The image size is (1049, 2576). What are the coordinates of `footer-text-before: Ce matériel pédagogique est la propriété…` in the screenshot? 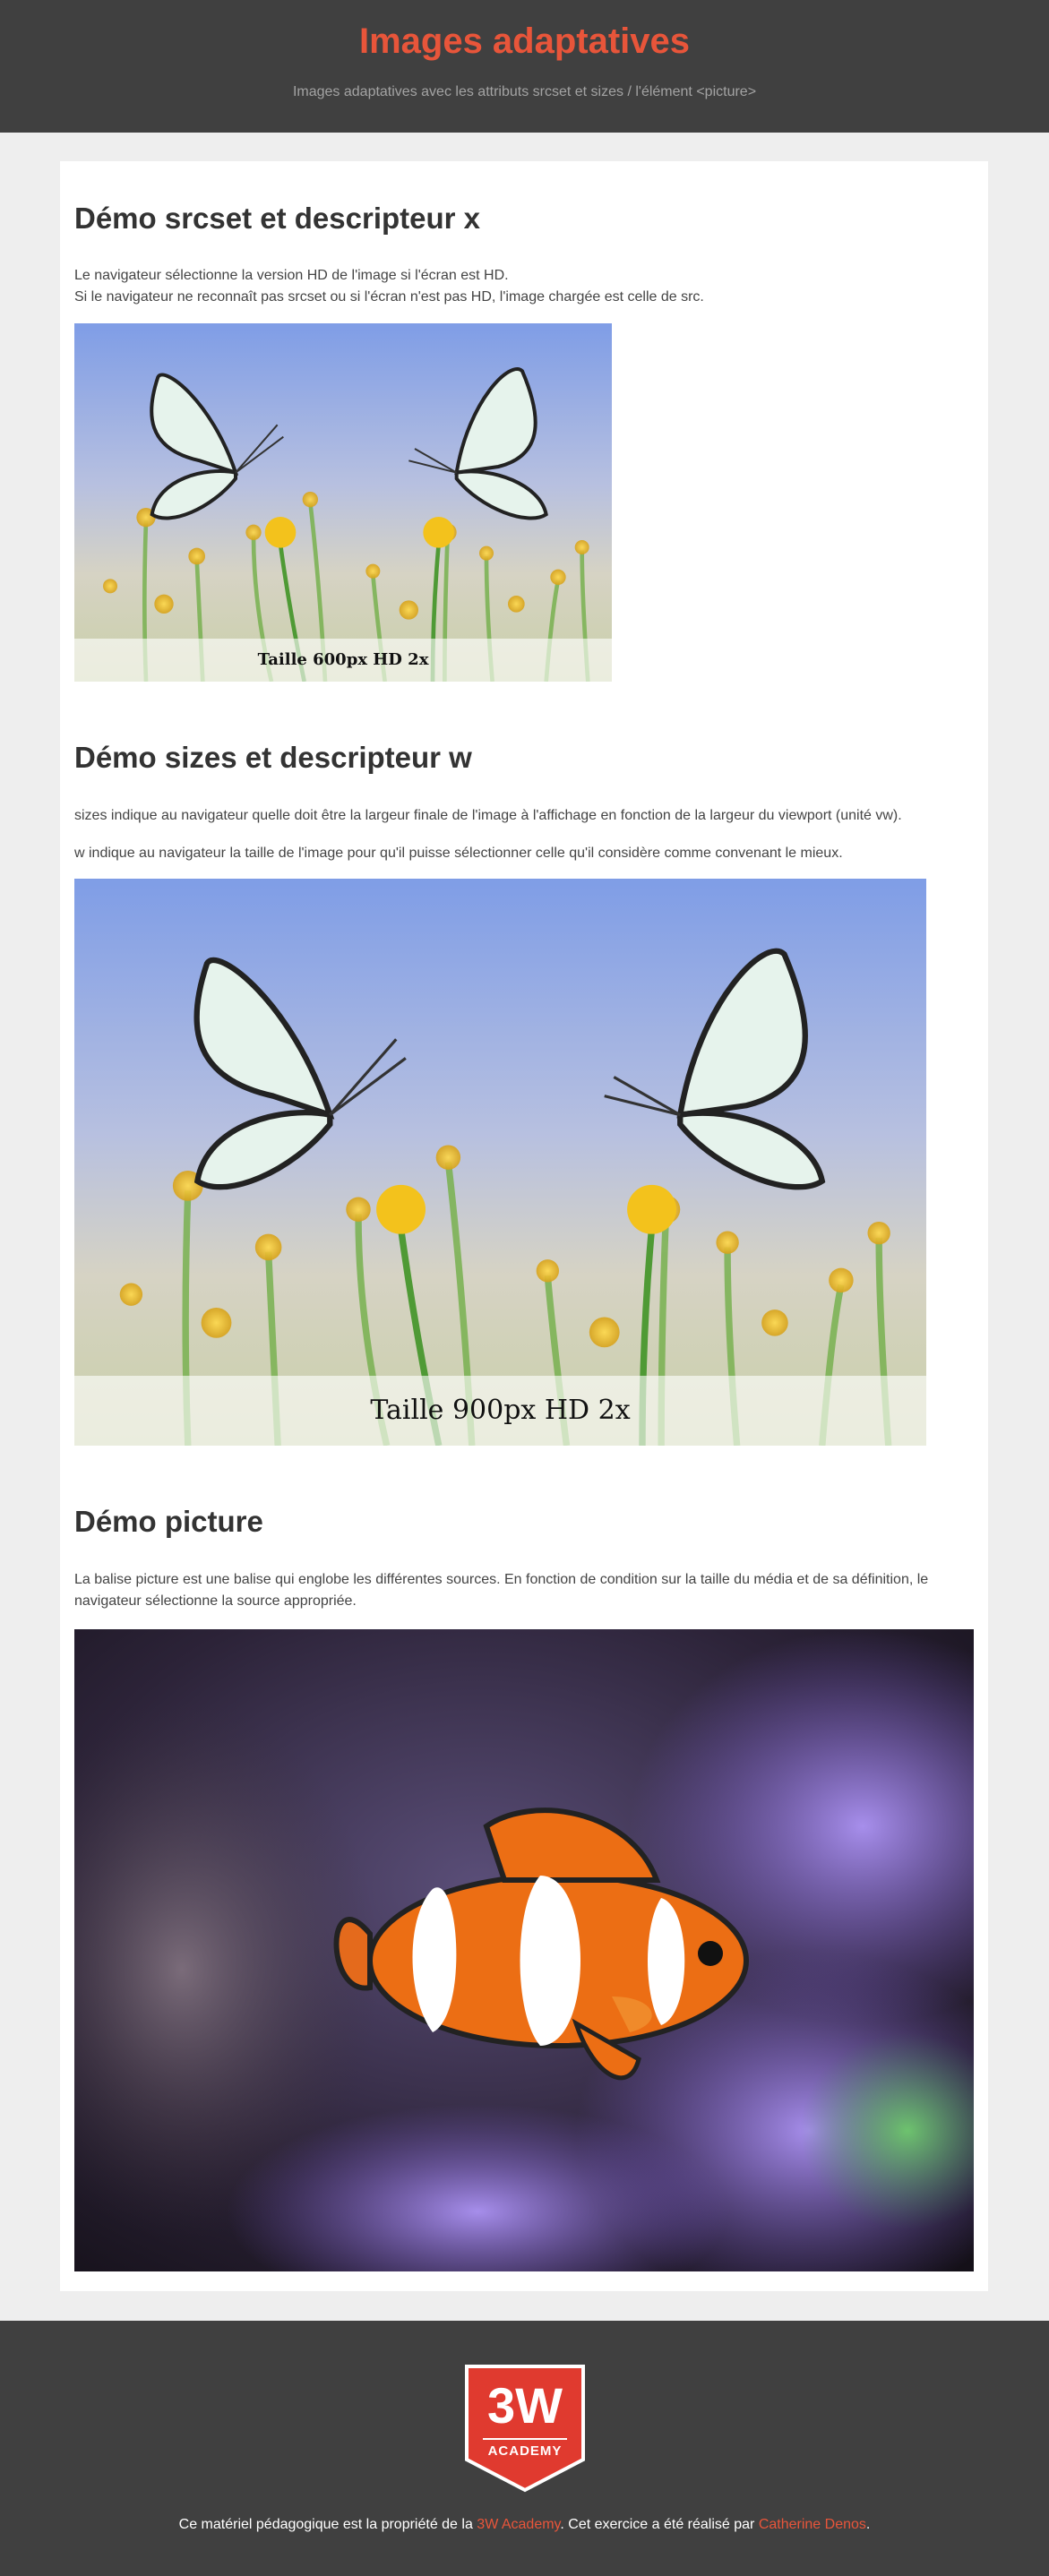 It's located at (327, 2524).